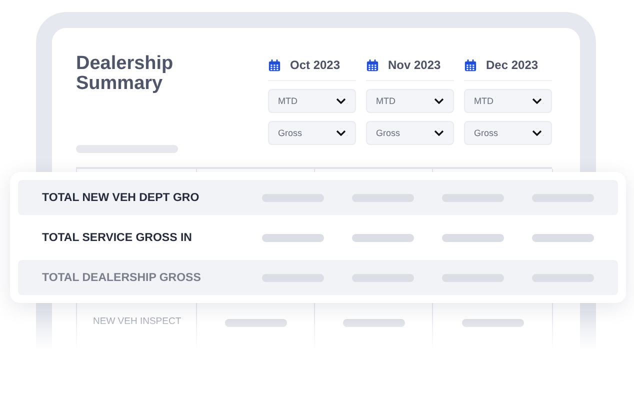 The height and width of the screenshot is (400, 634). What do you see at coordinates (137, 321) in the screenshot?
I see `row-label: NEW VEH INSPECT` at bounding box center [137, 321].